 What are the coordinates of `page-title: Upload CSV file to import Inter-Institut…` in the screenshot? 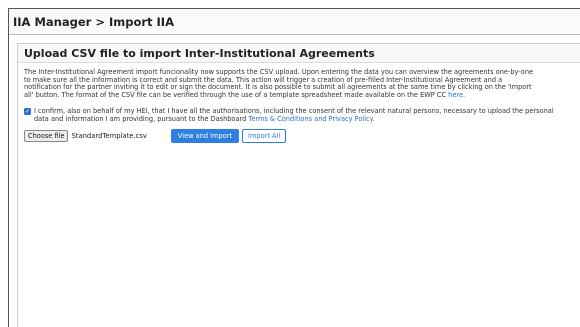 It's located at (299, 53).